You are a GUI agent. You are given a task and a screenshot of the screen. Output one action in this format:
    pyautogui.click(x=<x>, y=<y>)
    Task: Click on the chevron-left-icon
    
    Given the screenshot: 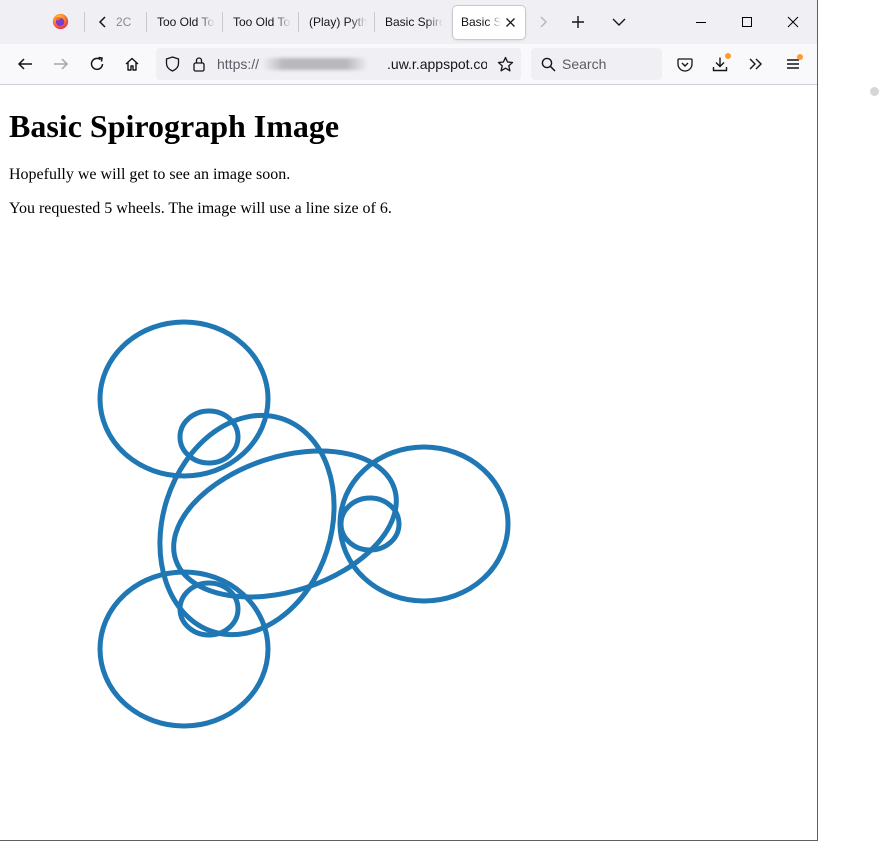 What is the action you would take?
    pyautogui.click(x=102, y=22)
    